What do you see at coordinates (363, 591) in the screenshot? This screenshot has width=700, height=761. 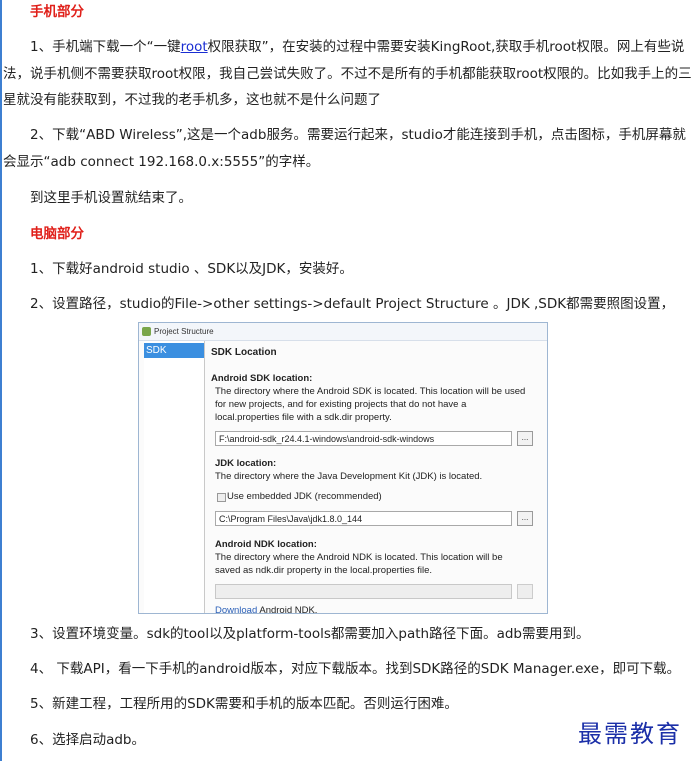 I see `ndk-path-input` at bounding box center [363, 591].